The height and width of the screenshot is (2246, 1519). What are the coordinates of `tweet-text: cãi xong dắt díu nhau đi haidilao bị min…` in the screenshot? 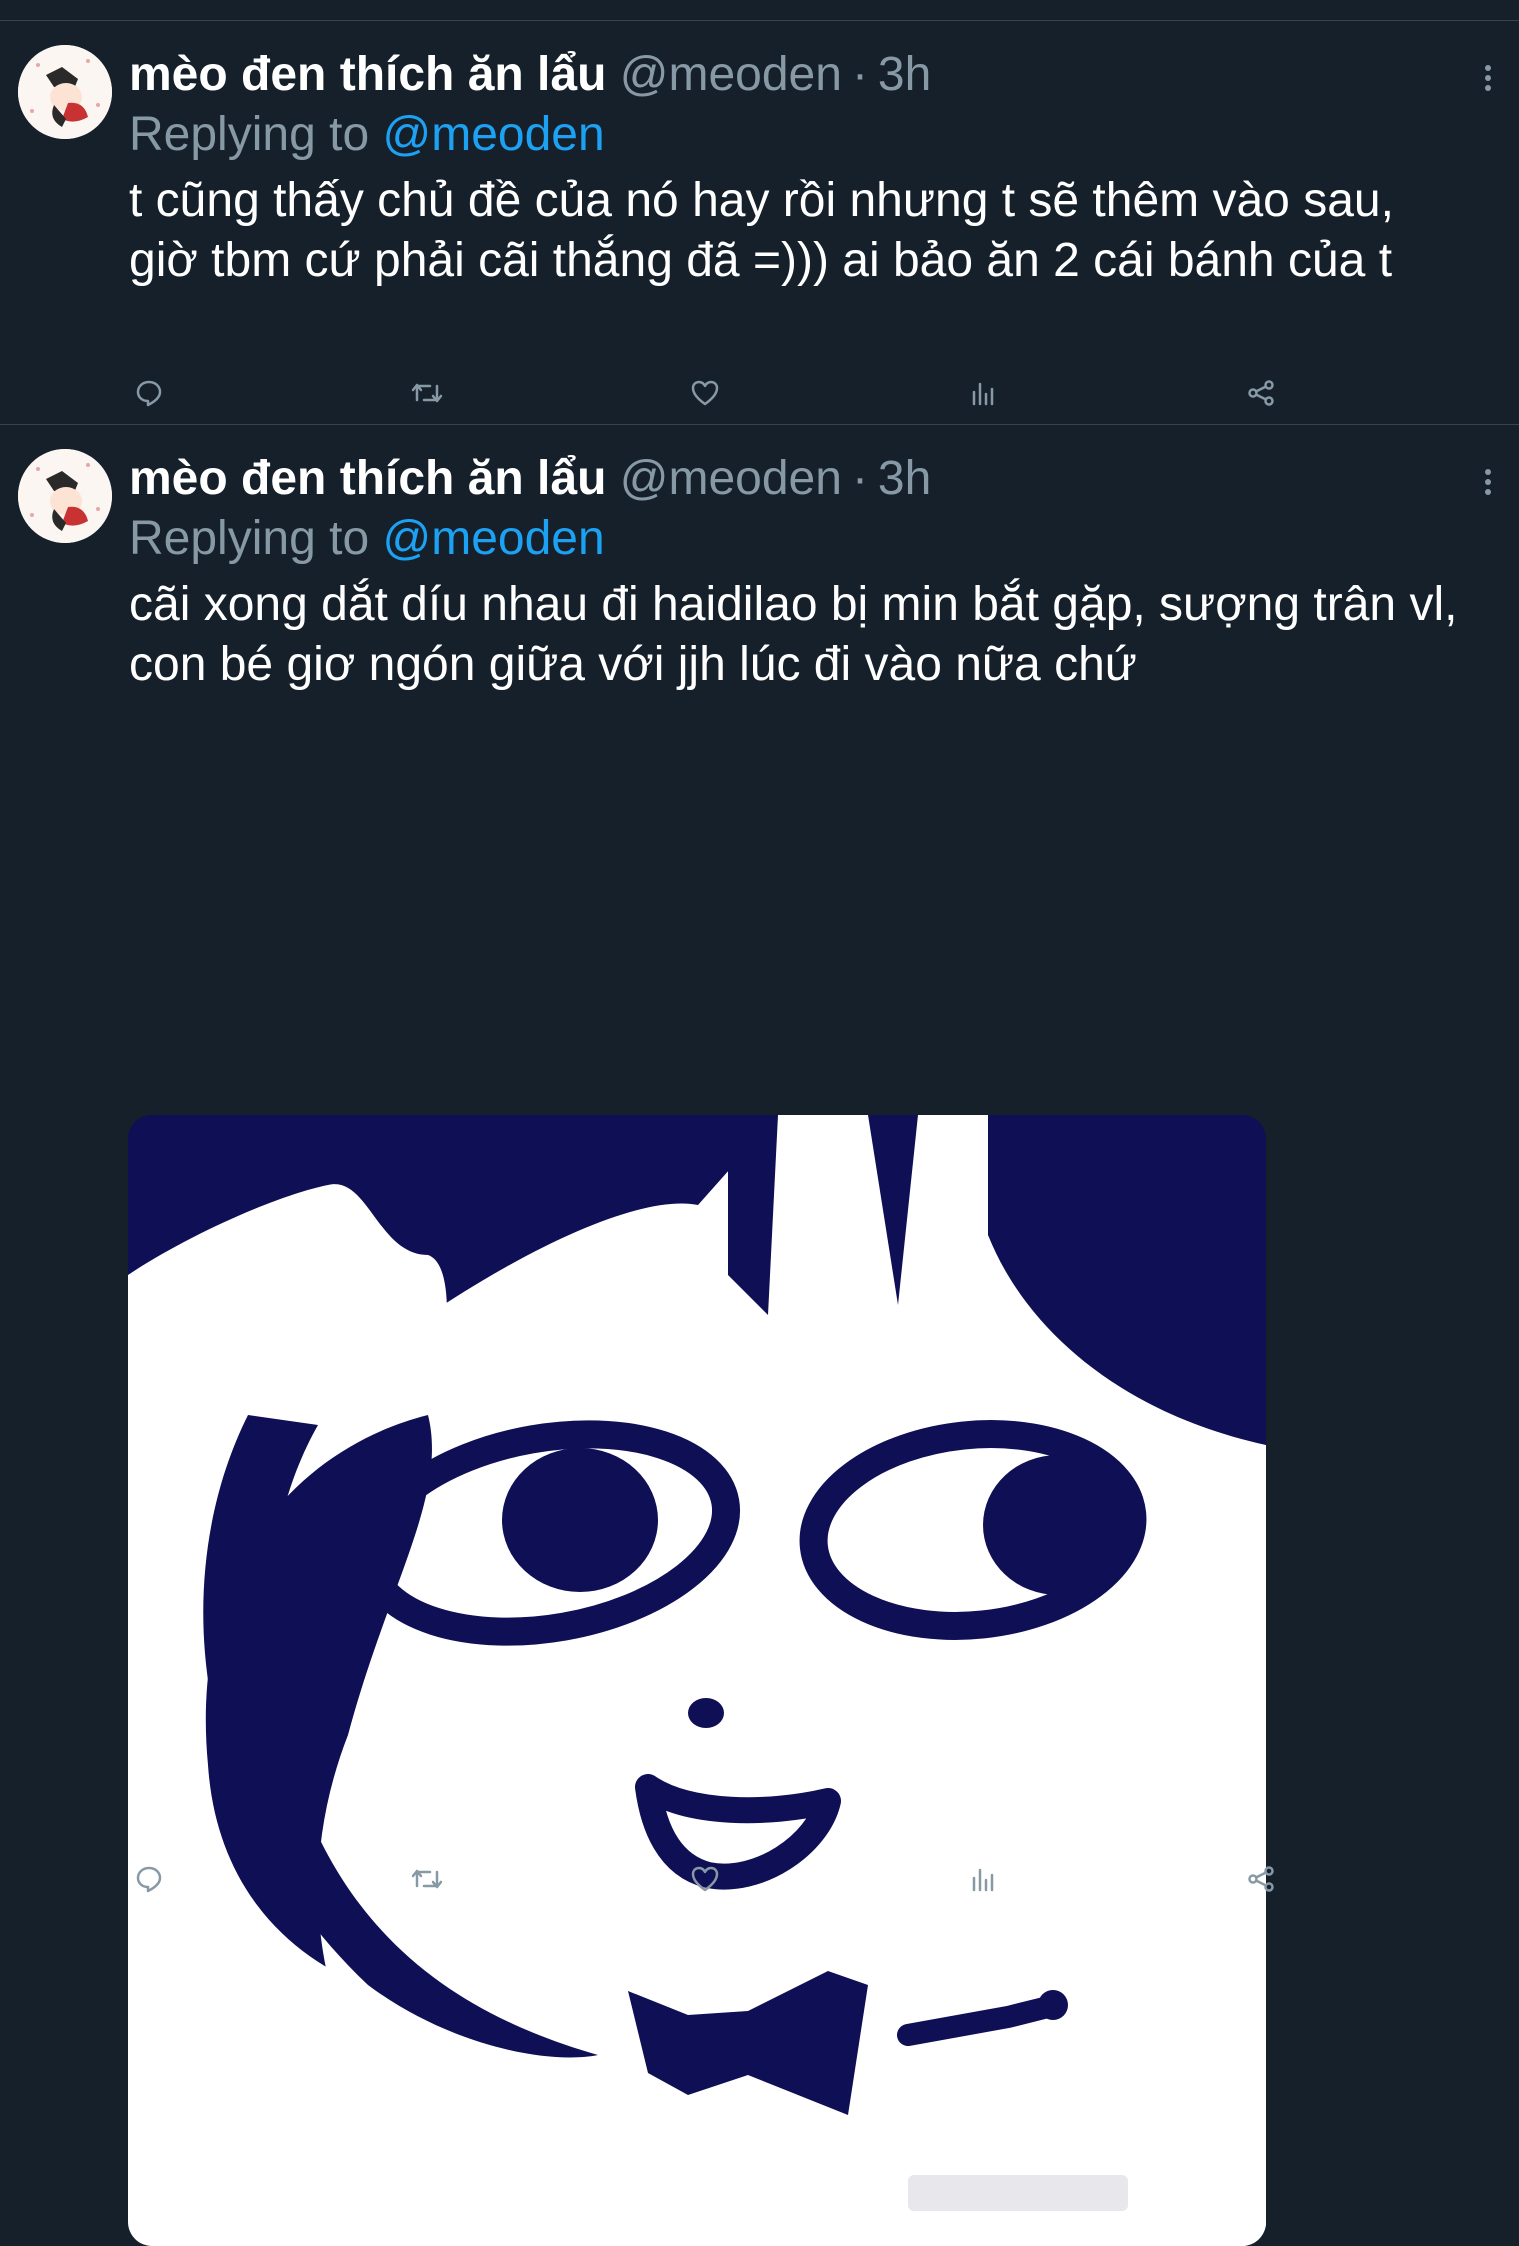 It's located at (793, 634).